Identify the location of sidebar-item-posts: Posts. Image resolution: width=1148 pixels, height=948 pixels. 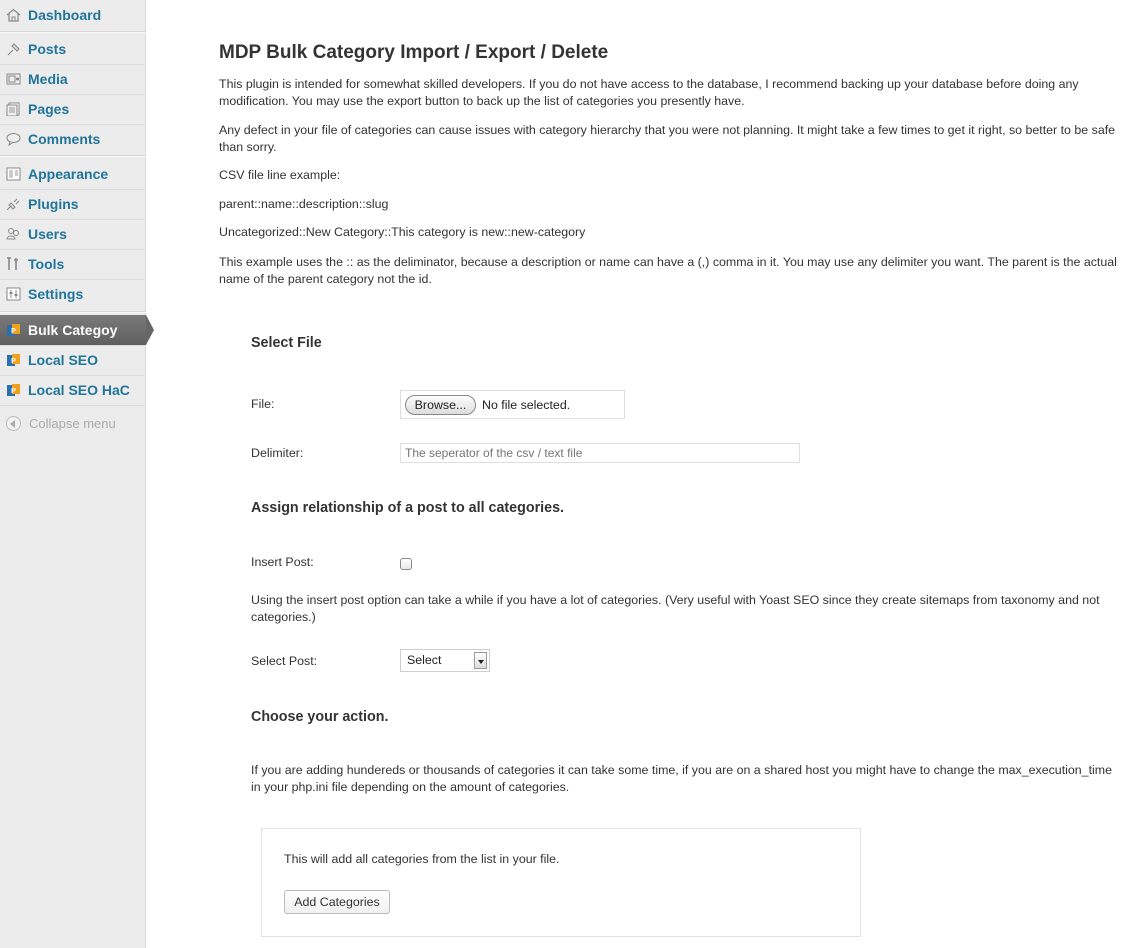
(73, 49).